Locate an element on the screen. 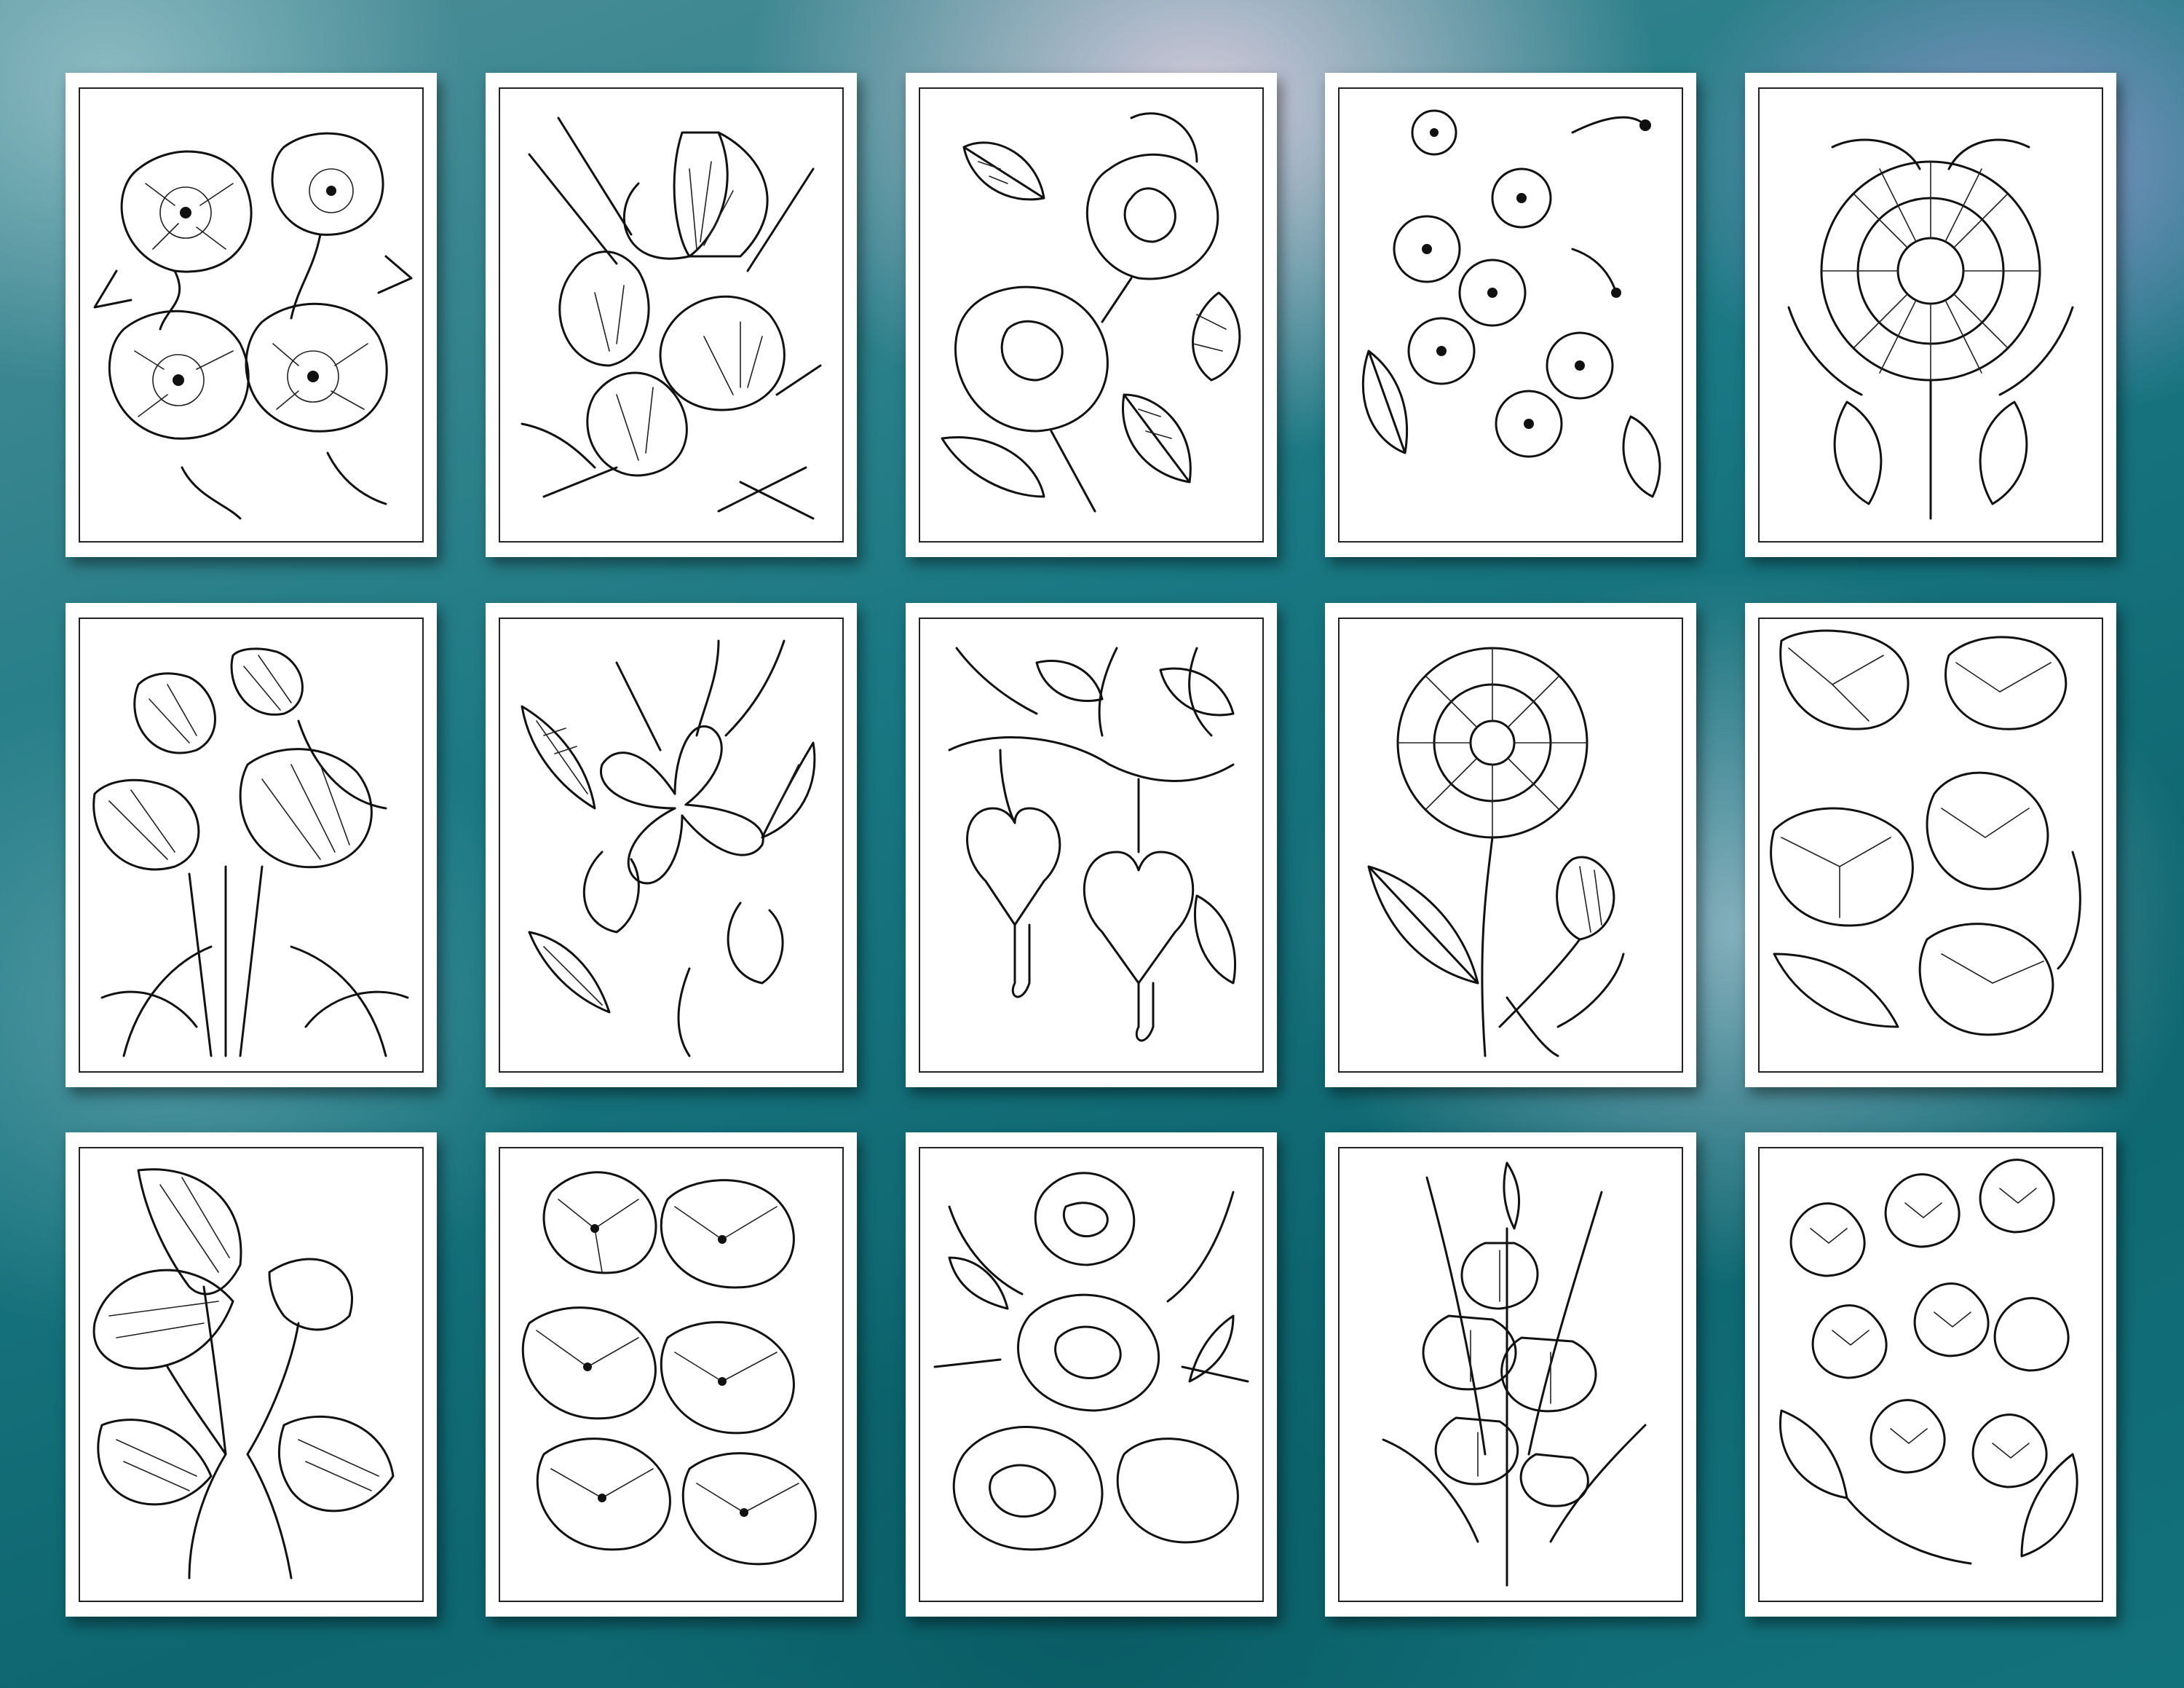 The height and width of the screenshot is (1688, 2184). petunia-line-art is located at coordinates (669, 1368).